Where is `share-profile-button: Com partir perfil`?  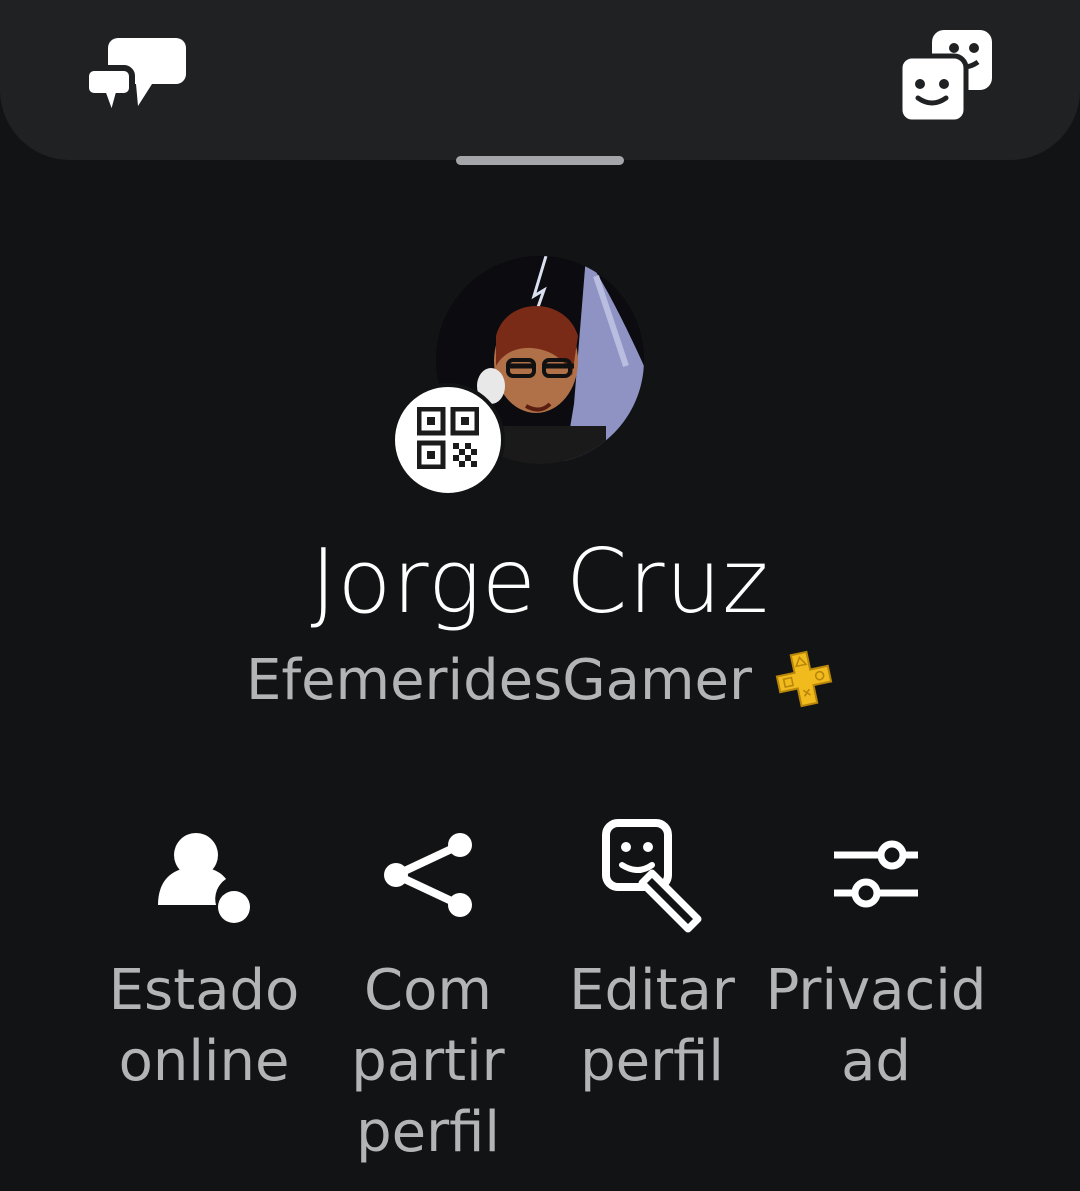 share-profile-button: Com partir perfil is located at coordinates (428, 991).